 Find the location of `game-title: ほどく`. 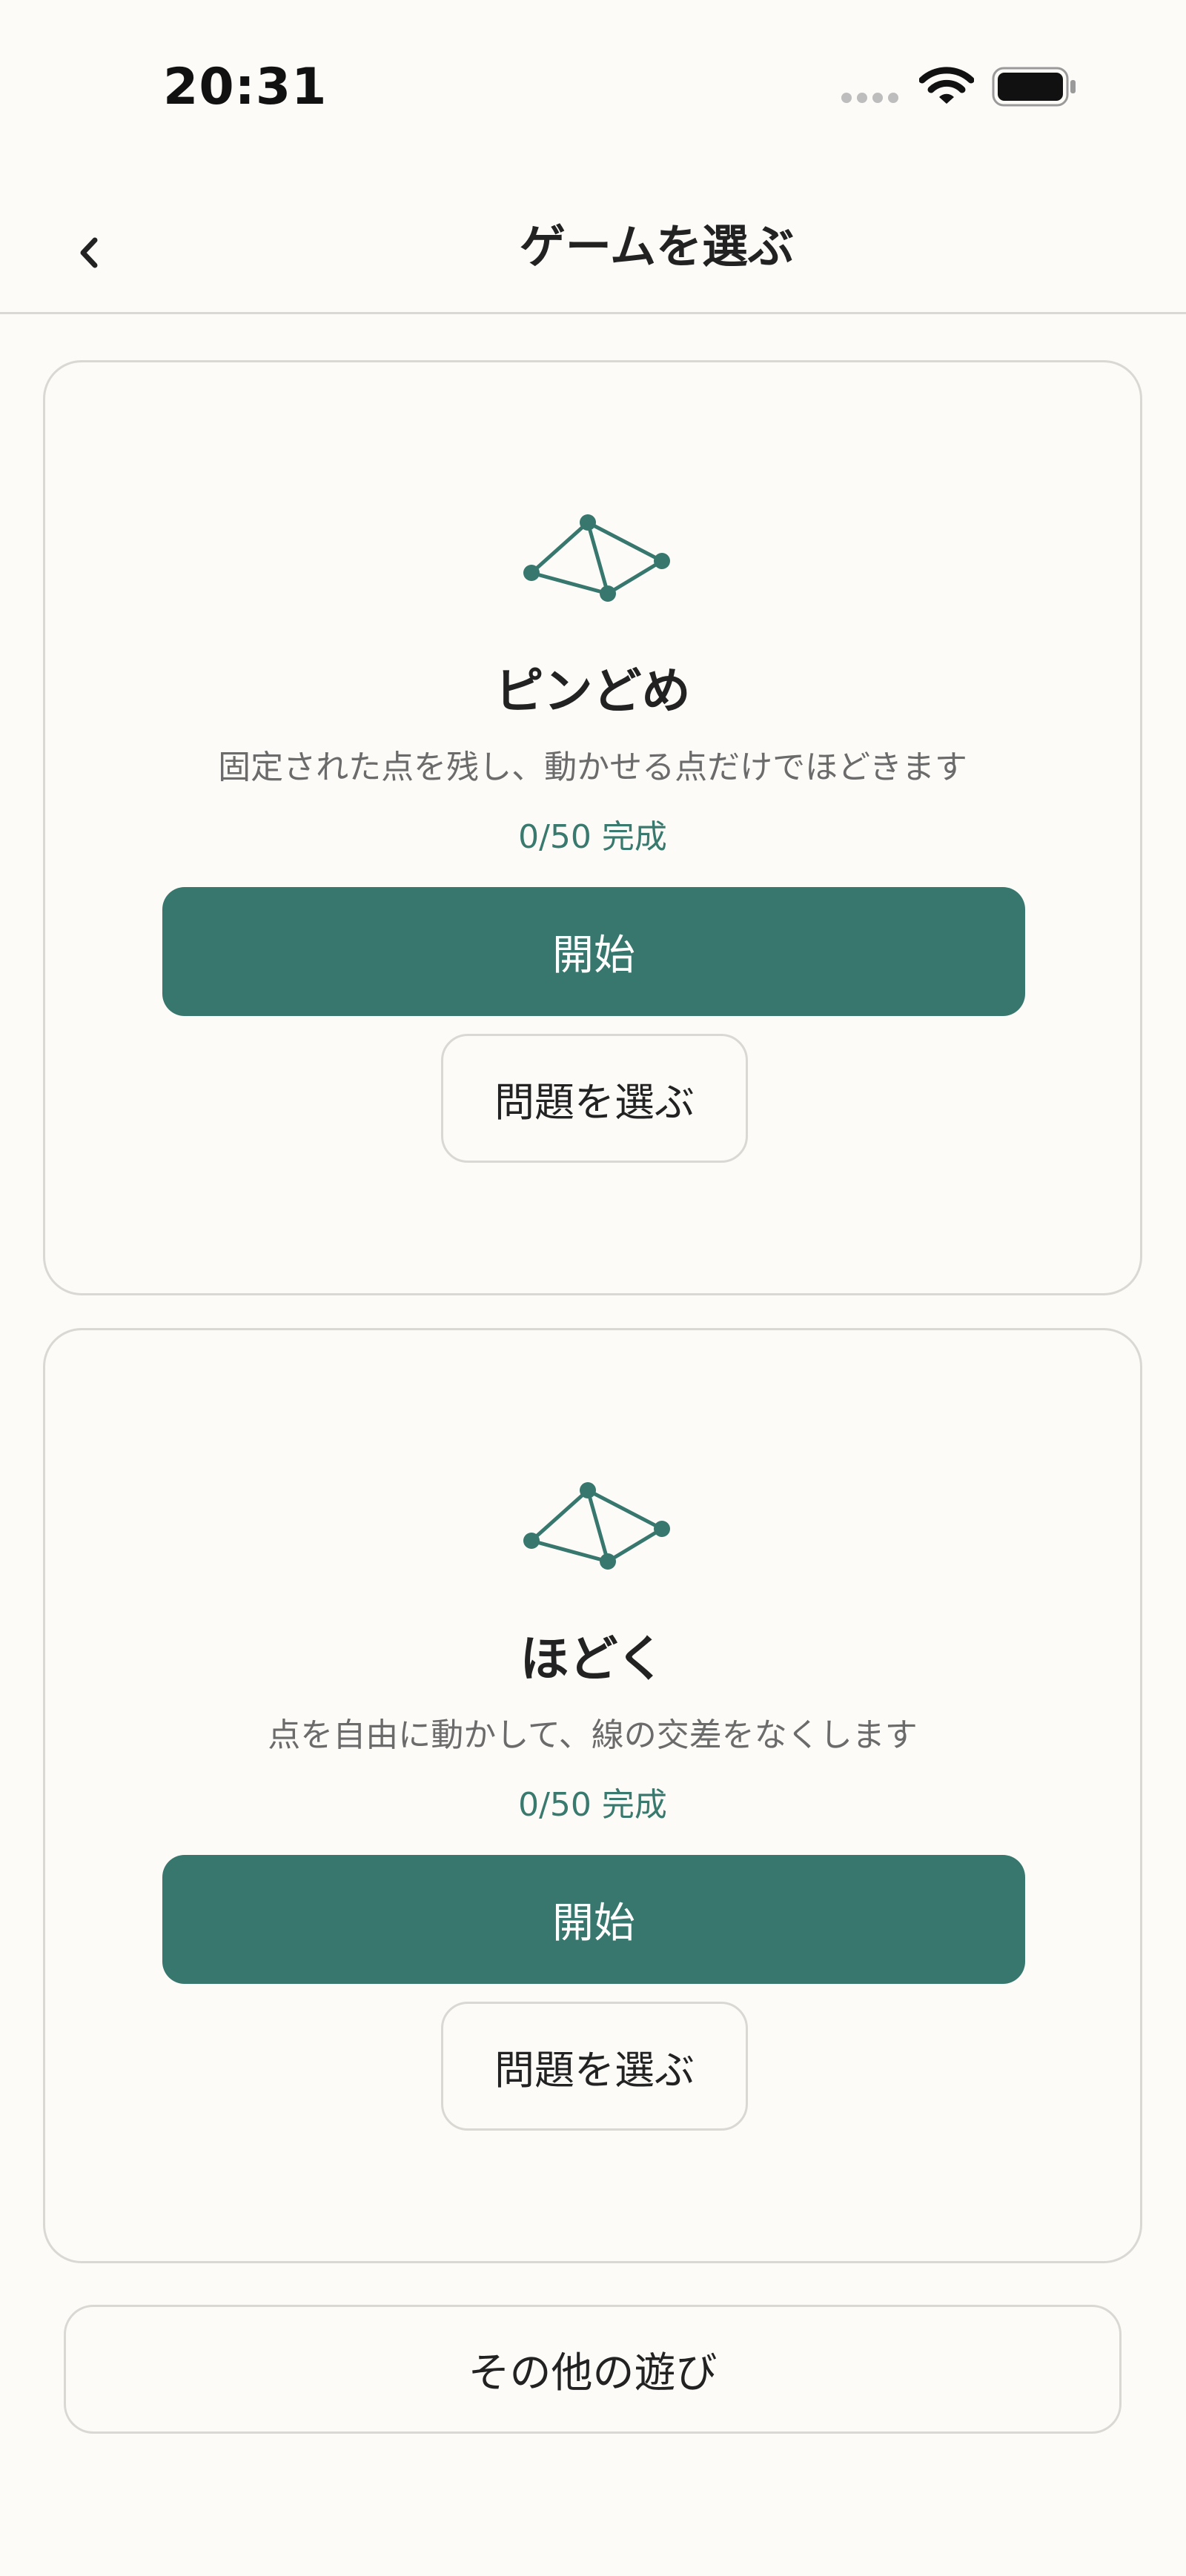

game-title: ほどく is located at coordinates (593, 1658).